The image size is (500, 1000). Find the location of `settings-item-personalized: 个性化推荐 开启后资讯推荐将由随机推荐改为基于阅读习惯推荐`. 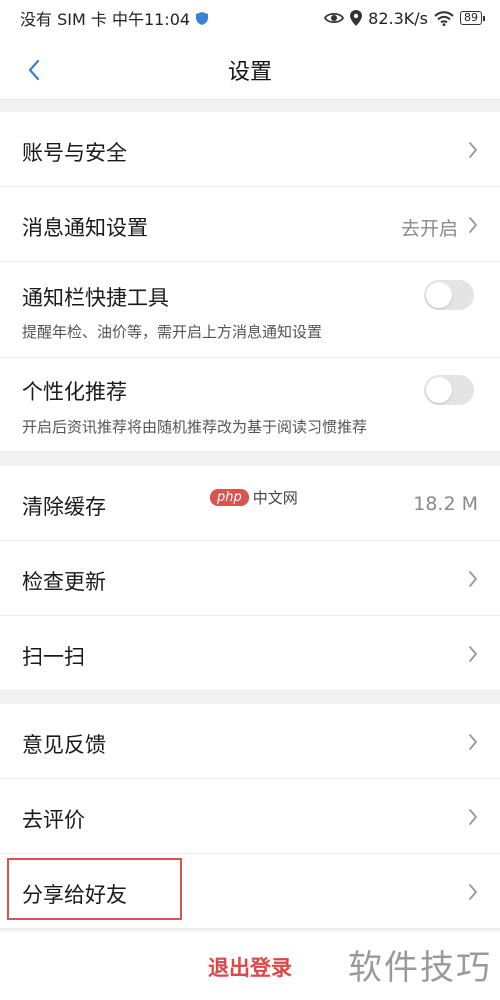

settings-item-personalized: 个性化推荐 开启后资讯推荐将由随机推荐改为基于阅读习惯推荐 is located at coordinates (250, 405).